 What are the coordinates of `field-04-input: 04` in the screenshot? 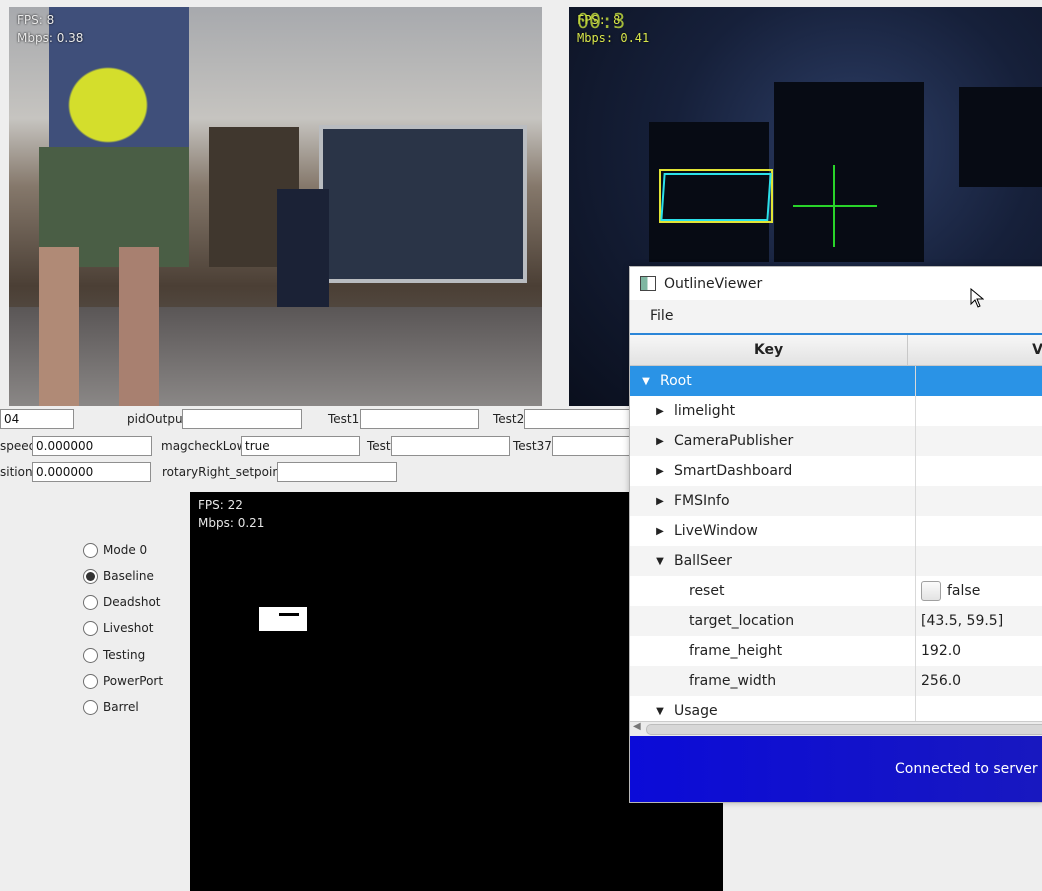 It's located at (37, 419).